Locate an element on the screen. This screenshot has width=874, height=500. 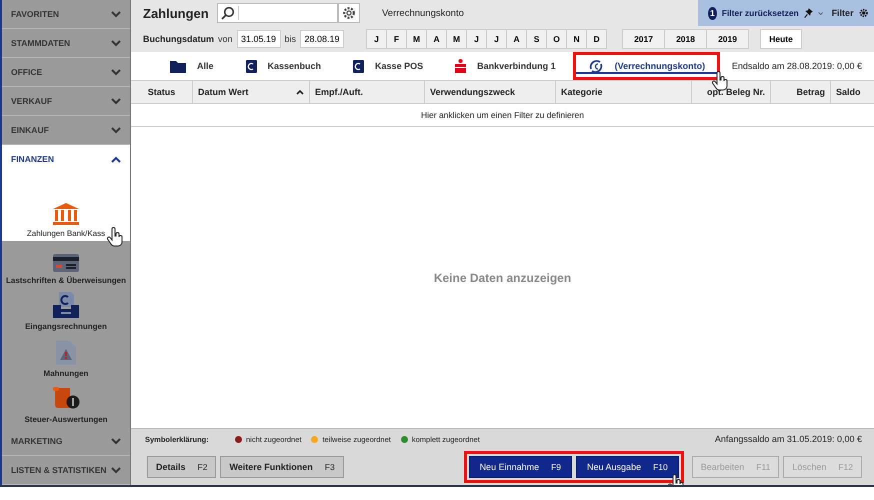
bank-logo-icon is located at coordinates (460, 66).